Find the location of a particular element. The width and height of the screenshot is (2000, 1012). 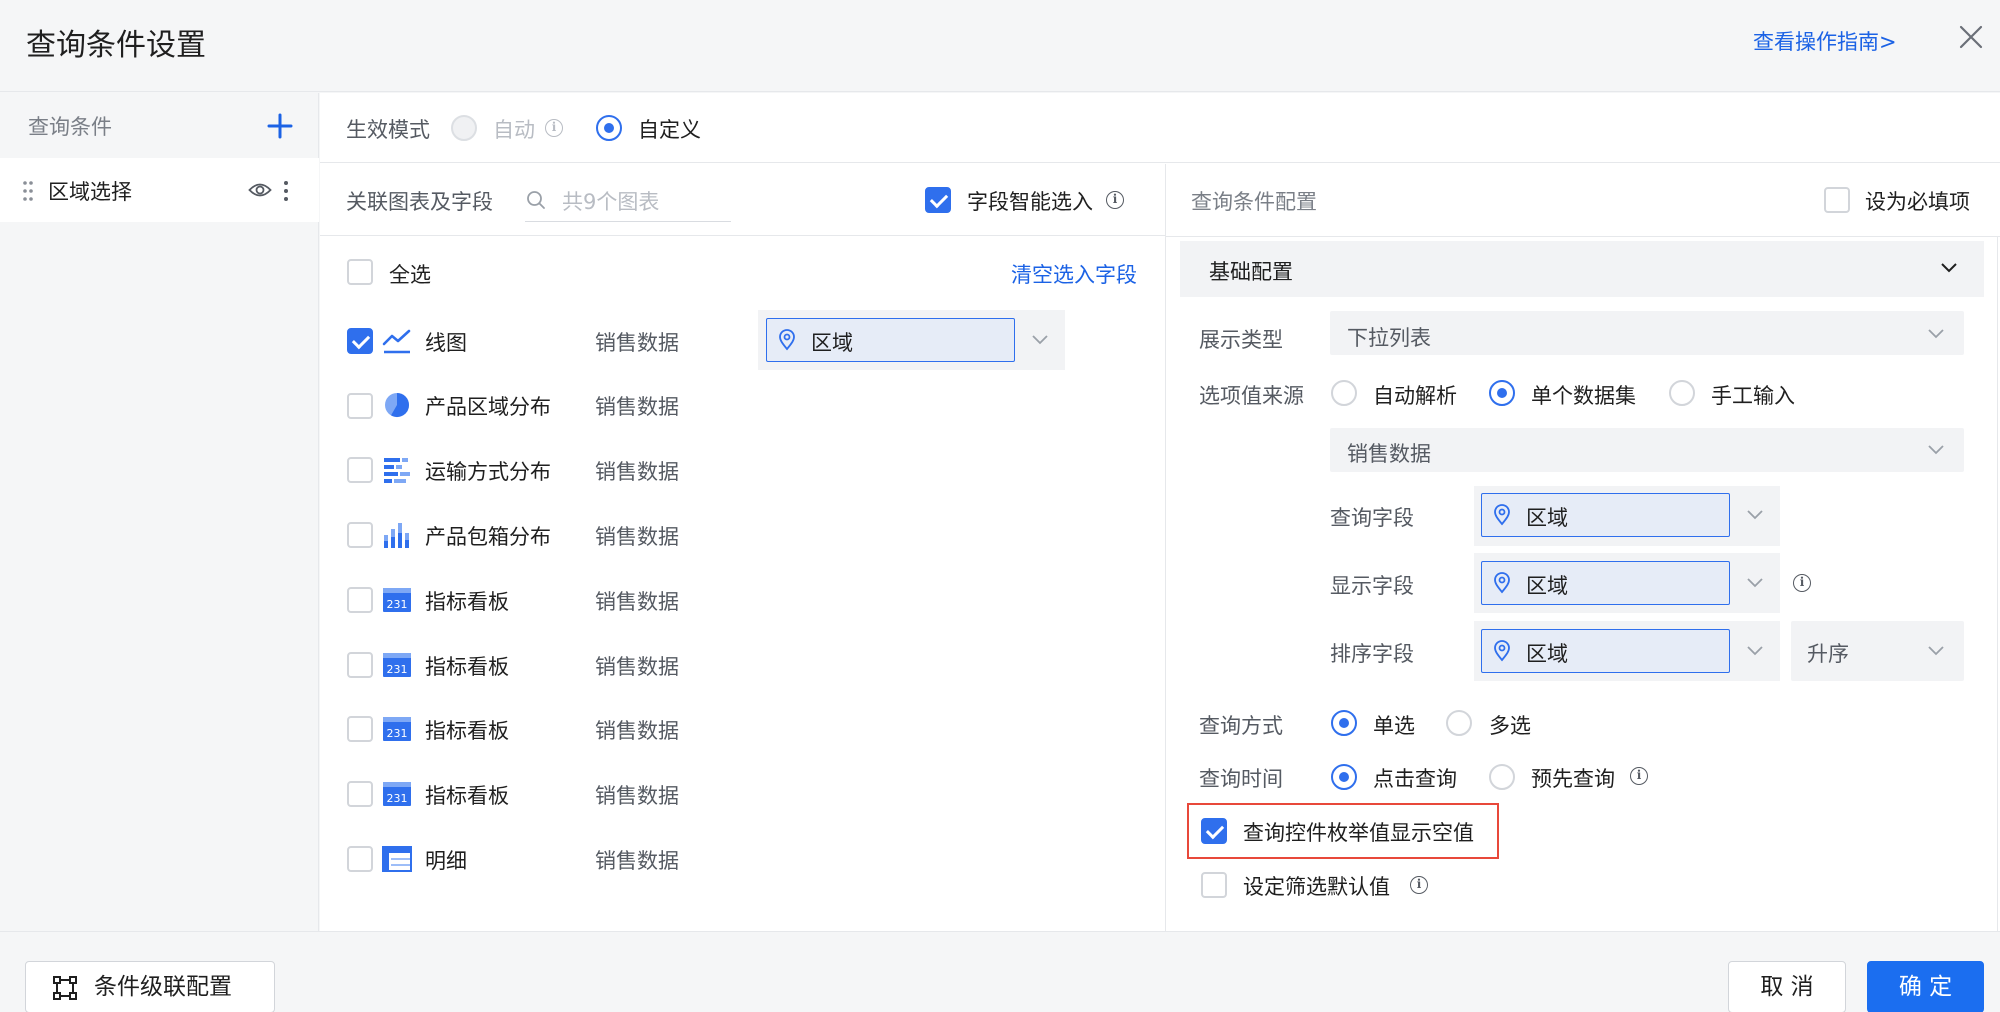

dialog-title: 查询条件设置 is located at coordinates (116, 45).